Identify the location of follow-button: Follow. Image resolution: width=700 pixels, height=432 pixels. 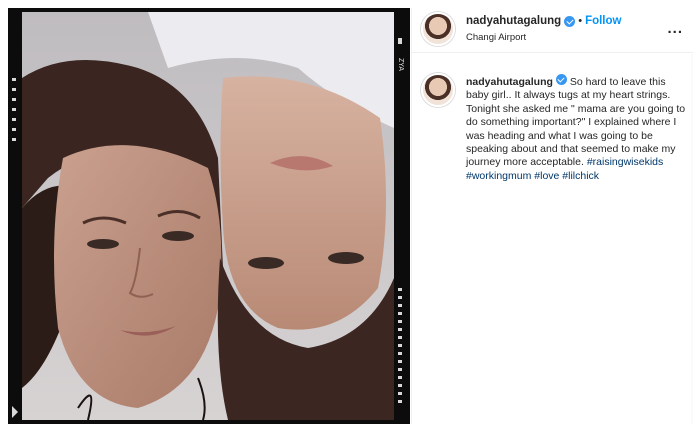
(603, 21).